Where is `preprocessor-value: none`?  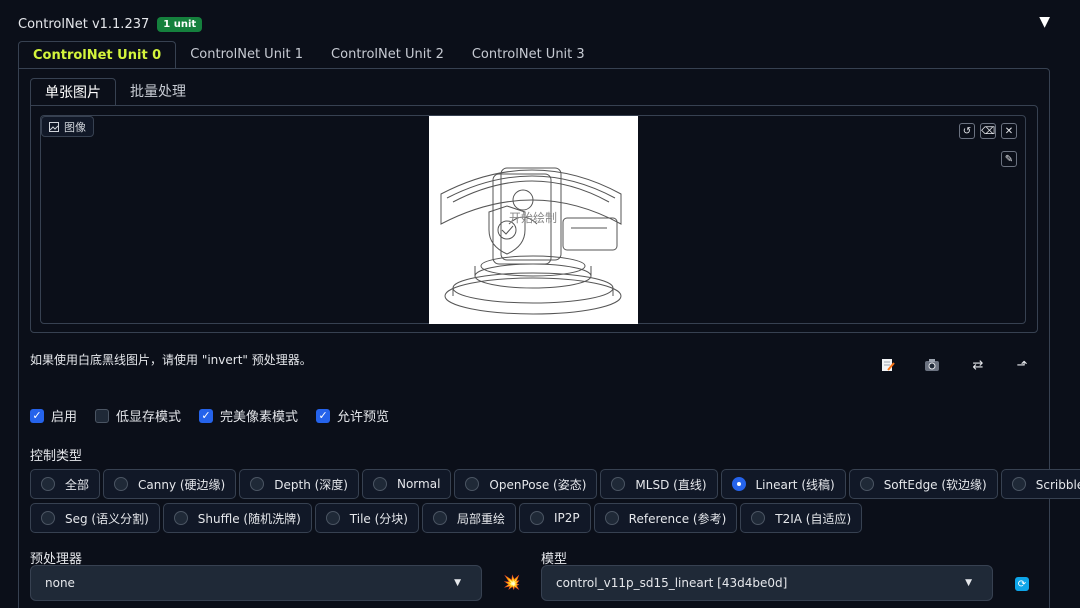 preprocessor-value: none is located at coordinates (60, 583).